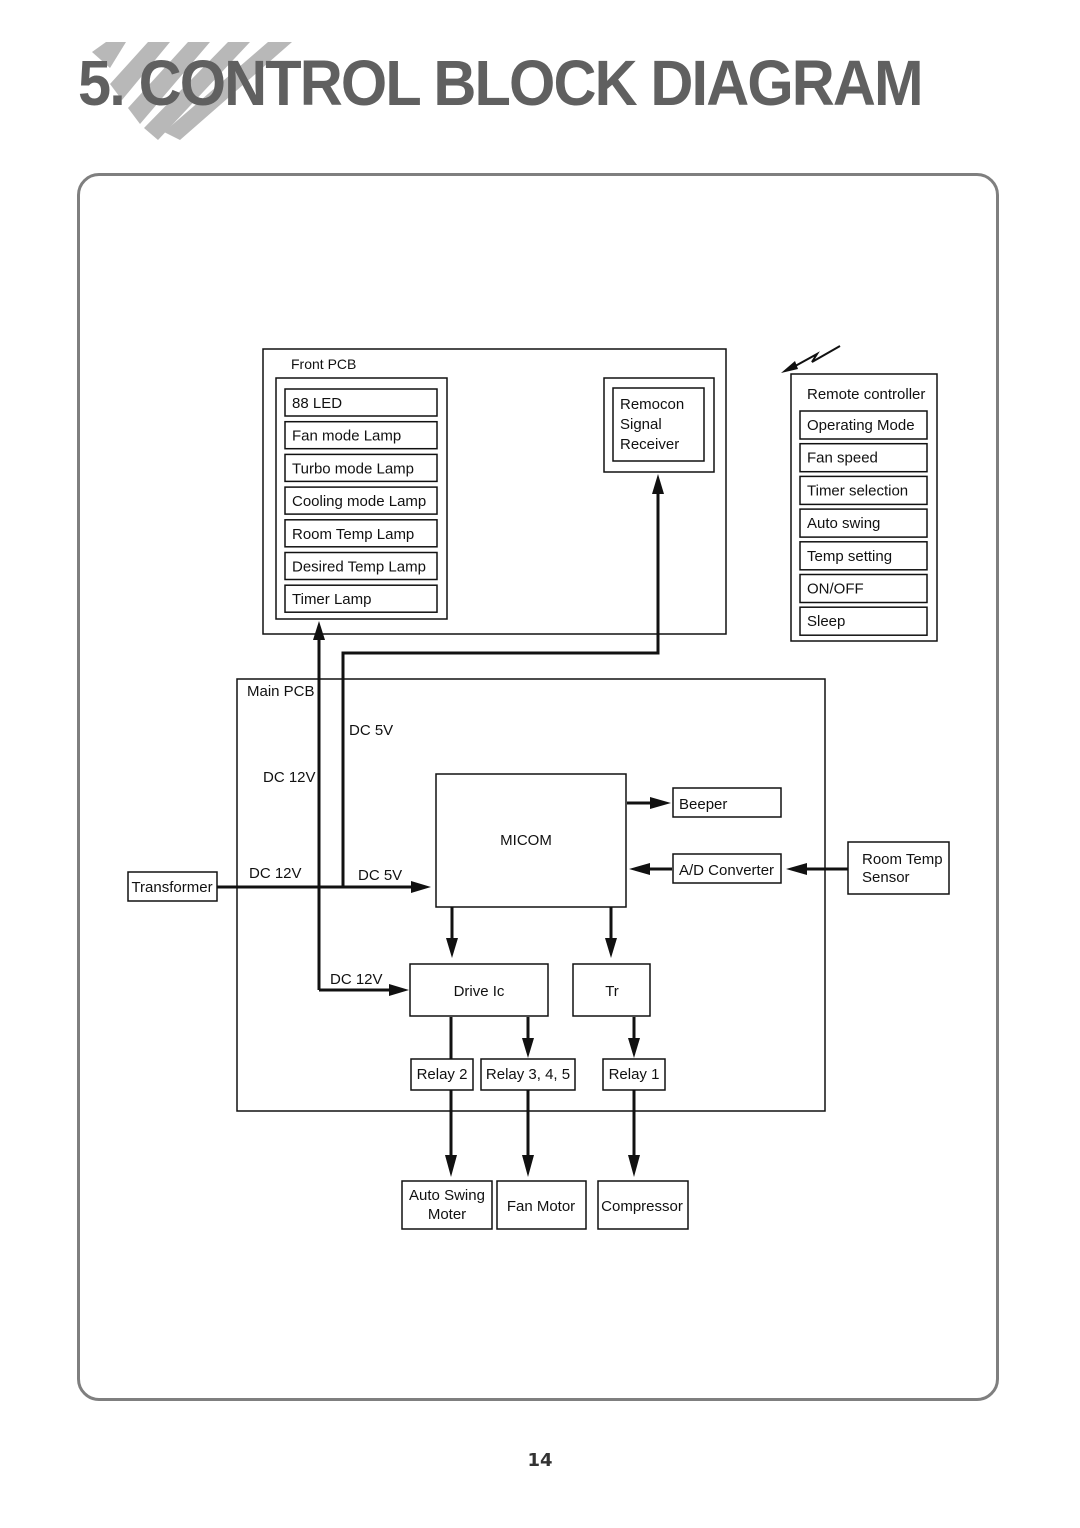 This screenshot has width=1080, height=1528. I want to click on arrowhead-relay345, so click(528, 1048).